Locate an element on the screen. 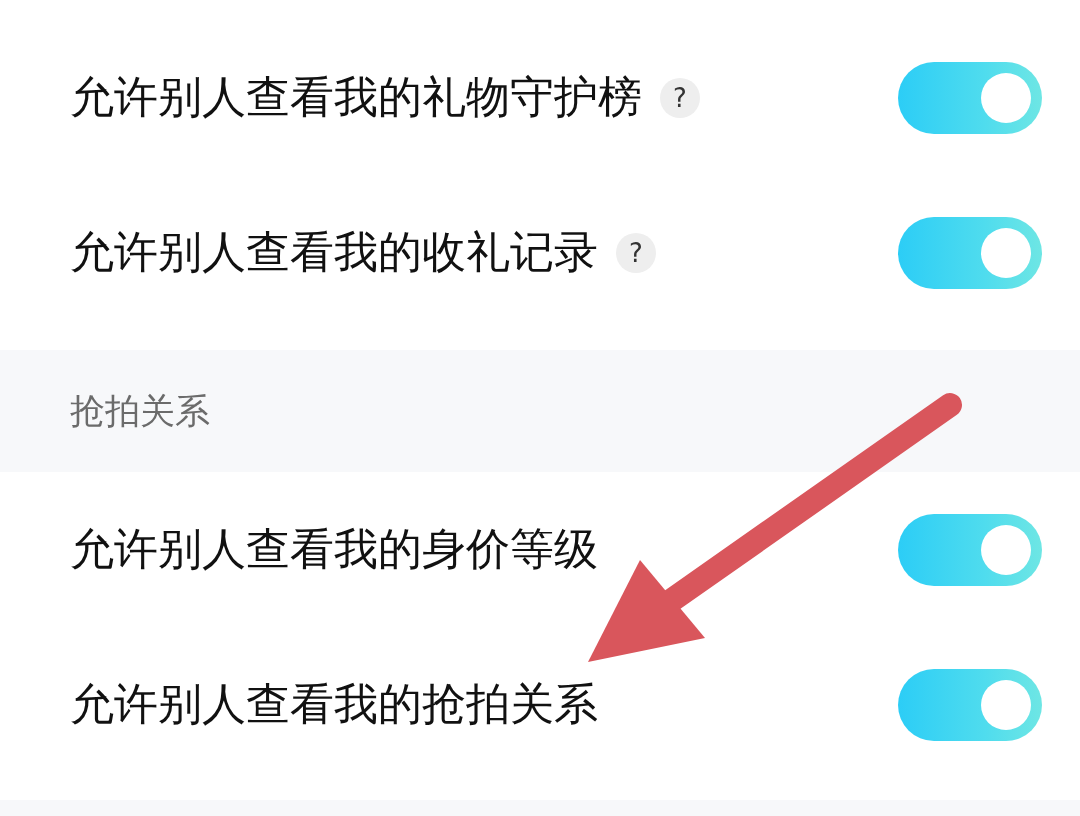  setting-label: 允许别人查看我的收礼记录 is located at coordinates (334, 252).